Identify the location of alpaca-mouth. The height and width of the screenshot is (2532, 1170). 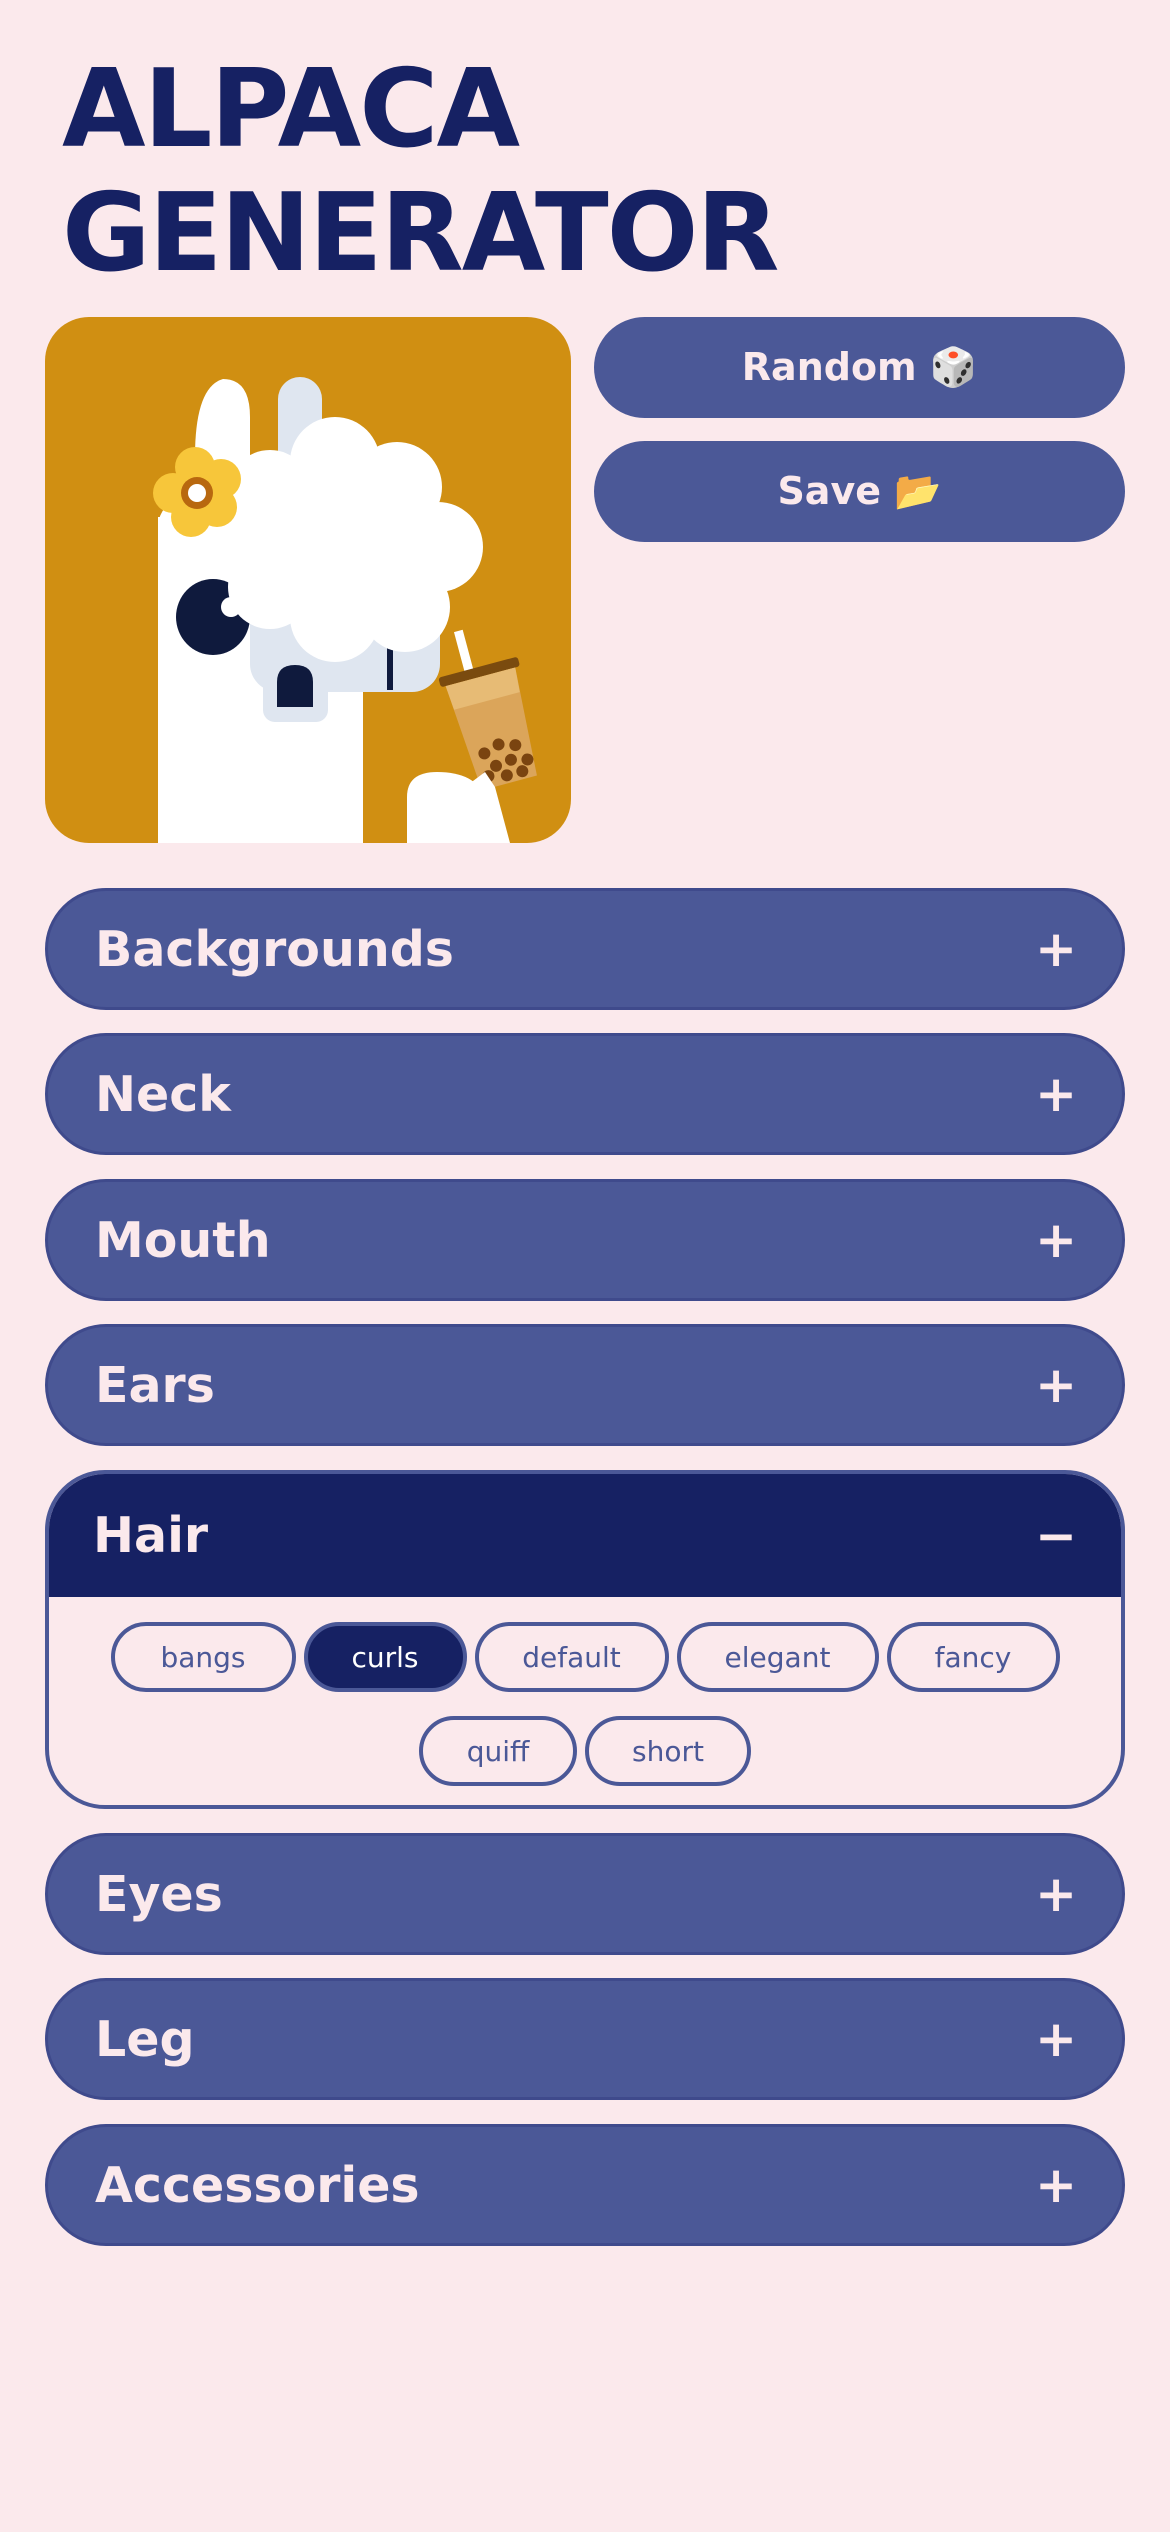
(295, 686).